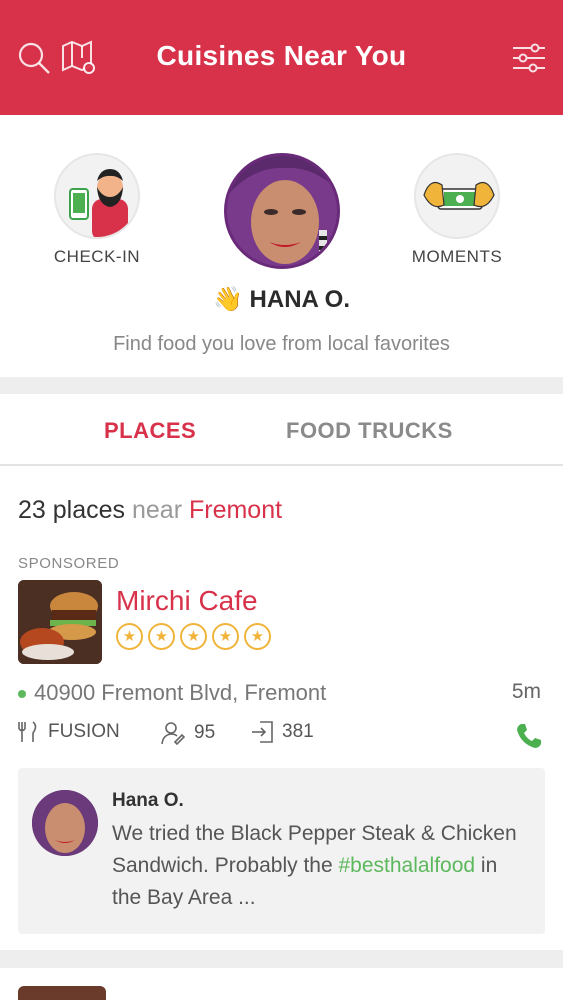 The height and width of the screenshot is (1000, 563). I want to click on phone-icon, so click(529, 736).